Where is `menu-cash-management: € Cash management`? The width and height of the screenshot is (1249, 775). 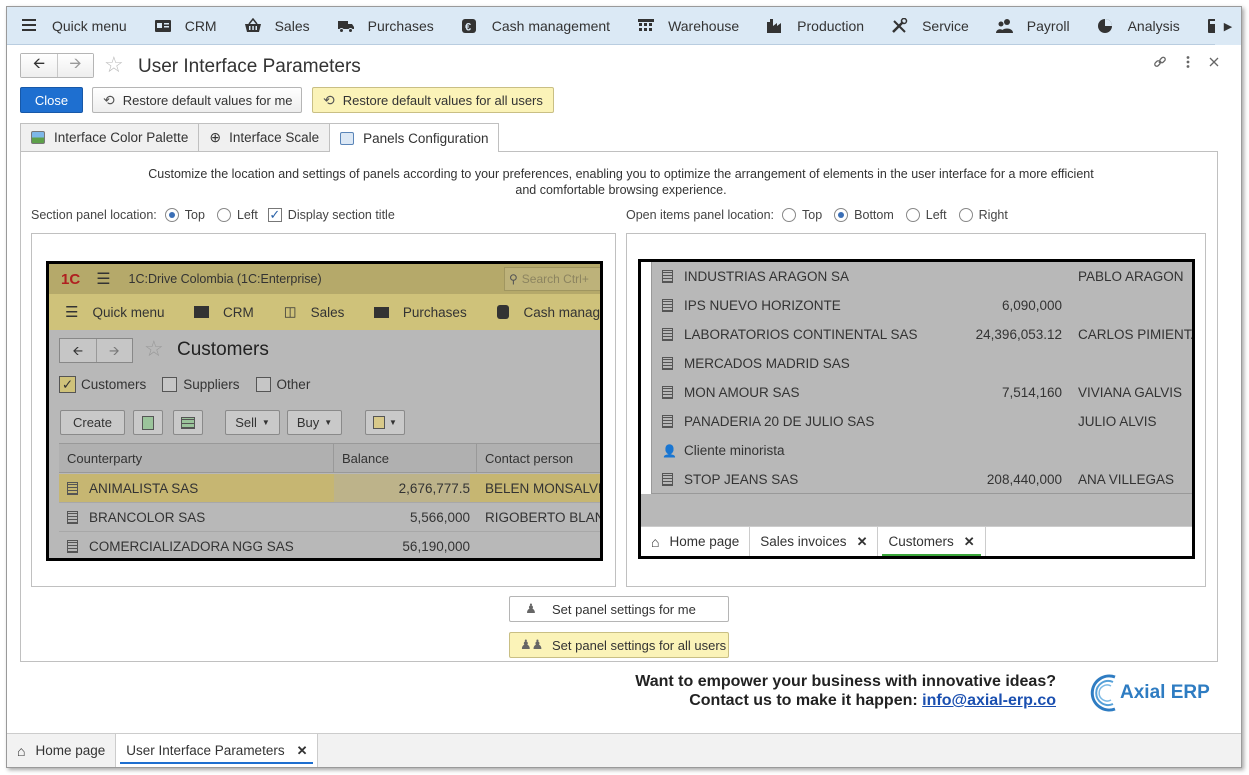
menu-cash-management: € Cash management is located at coordinates (535, 26).